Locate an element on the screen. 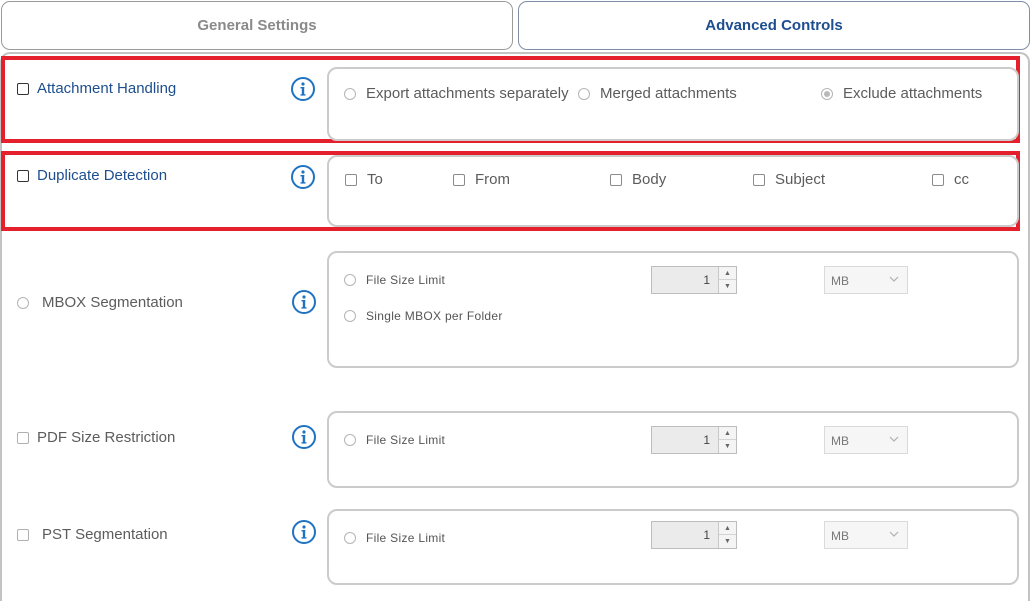 The image size is (1031, 601). pdf-unit-value: MB is located at coordinates (840, 441).